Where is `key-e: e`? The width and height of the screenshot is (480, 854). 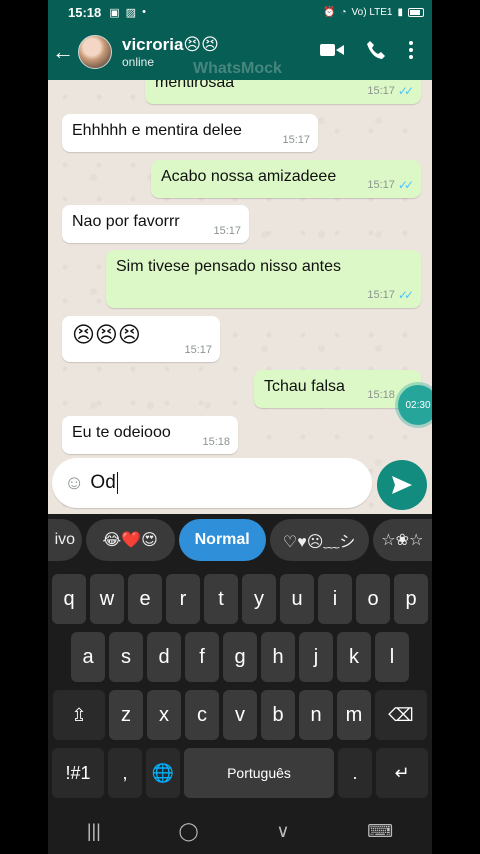 key-e: e is located at coordinates (145, 599).